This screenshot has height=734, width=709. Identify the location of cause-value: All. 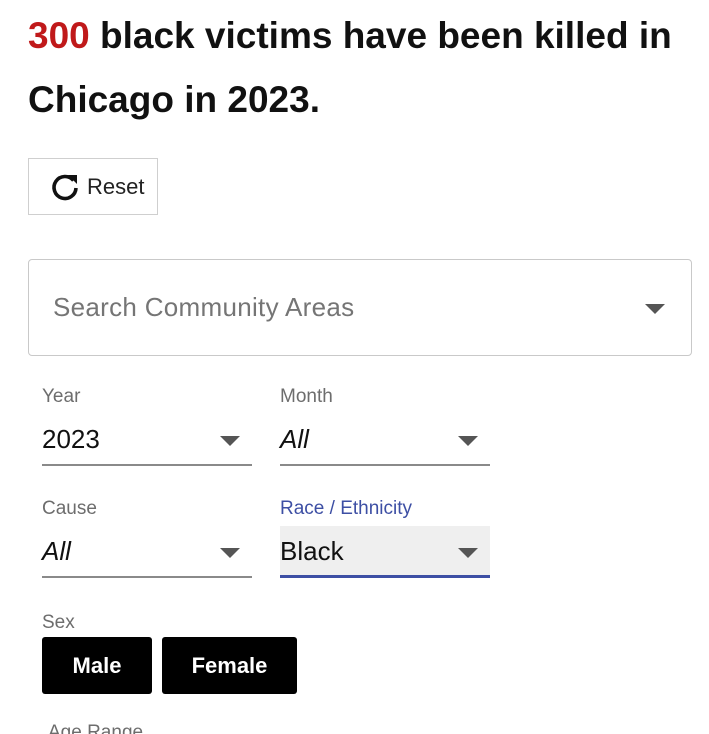
(56, 551).